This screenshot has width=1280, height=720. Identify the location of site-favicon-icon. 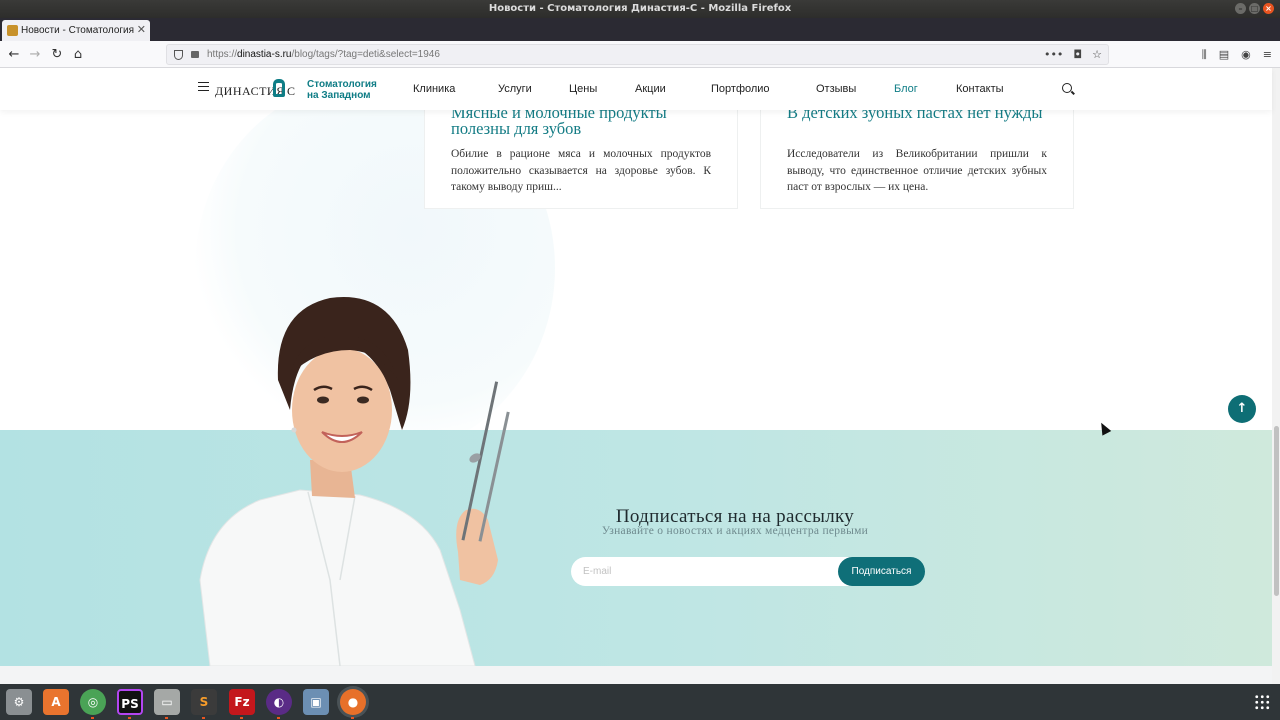
(12, 30).